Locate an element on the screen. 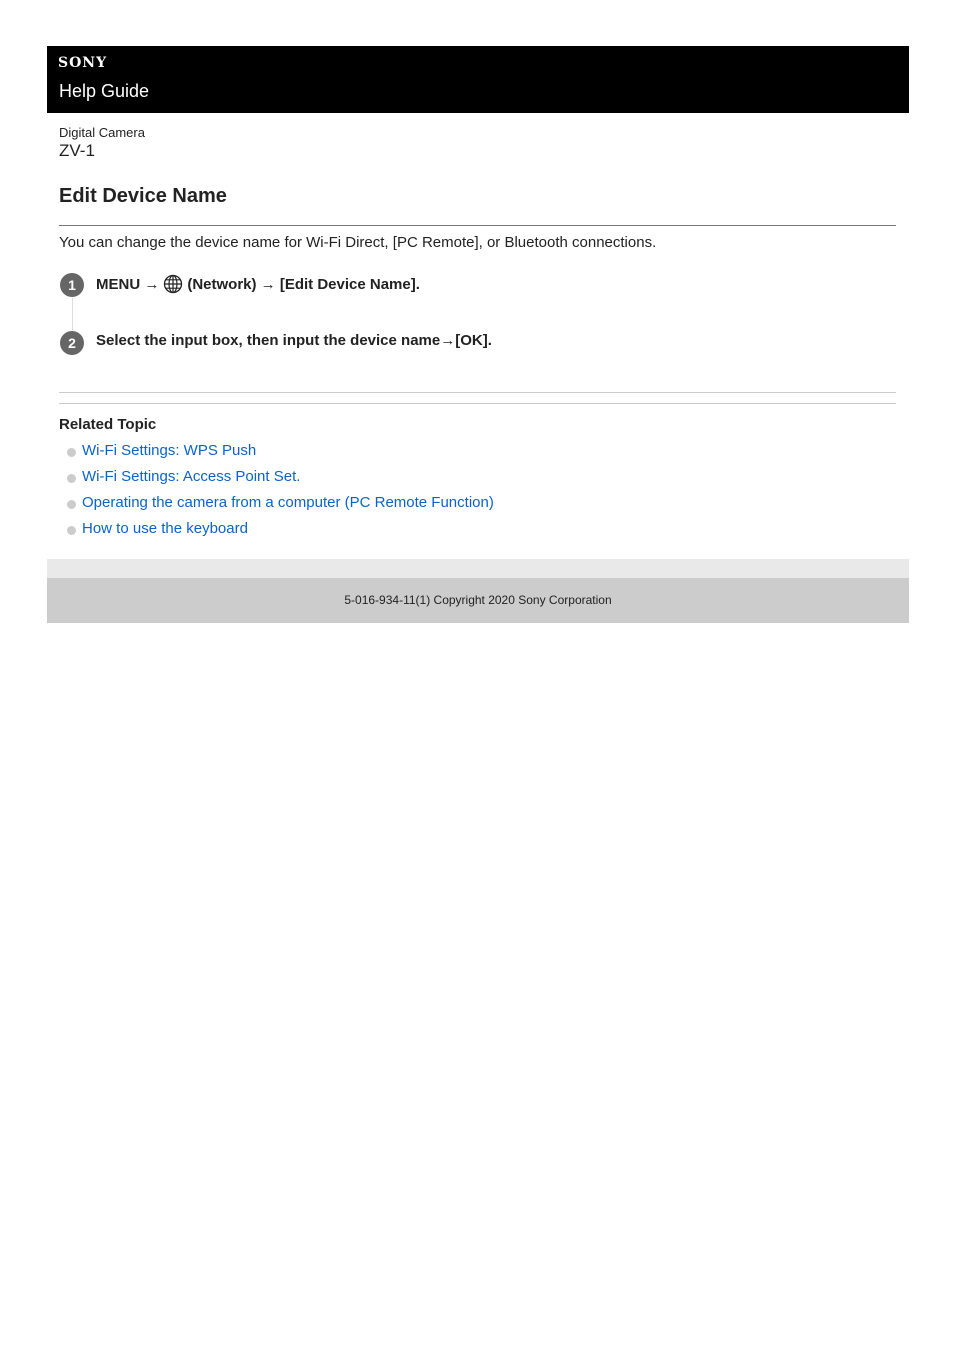 The height and width of the screenshot is (1350, 954). related-link-wps-push: Wi-Fi Settings: WPS Push is located at coordinates (169, 450).